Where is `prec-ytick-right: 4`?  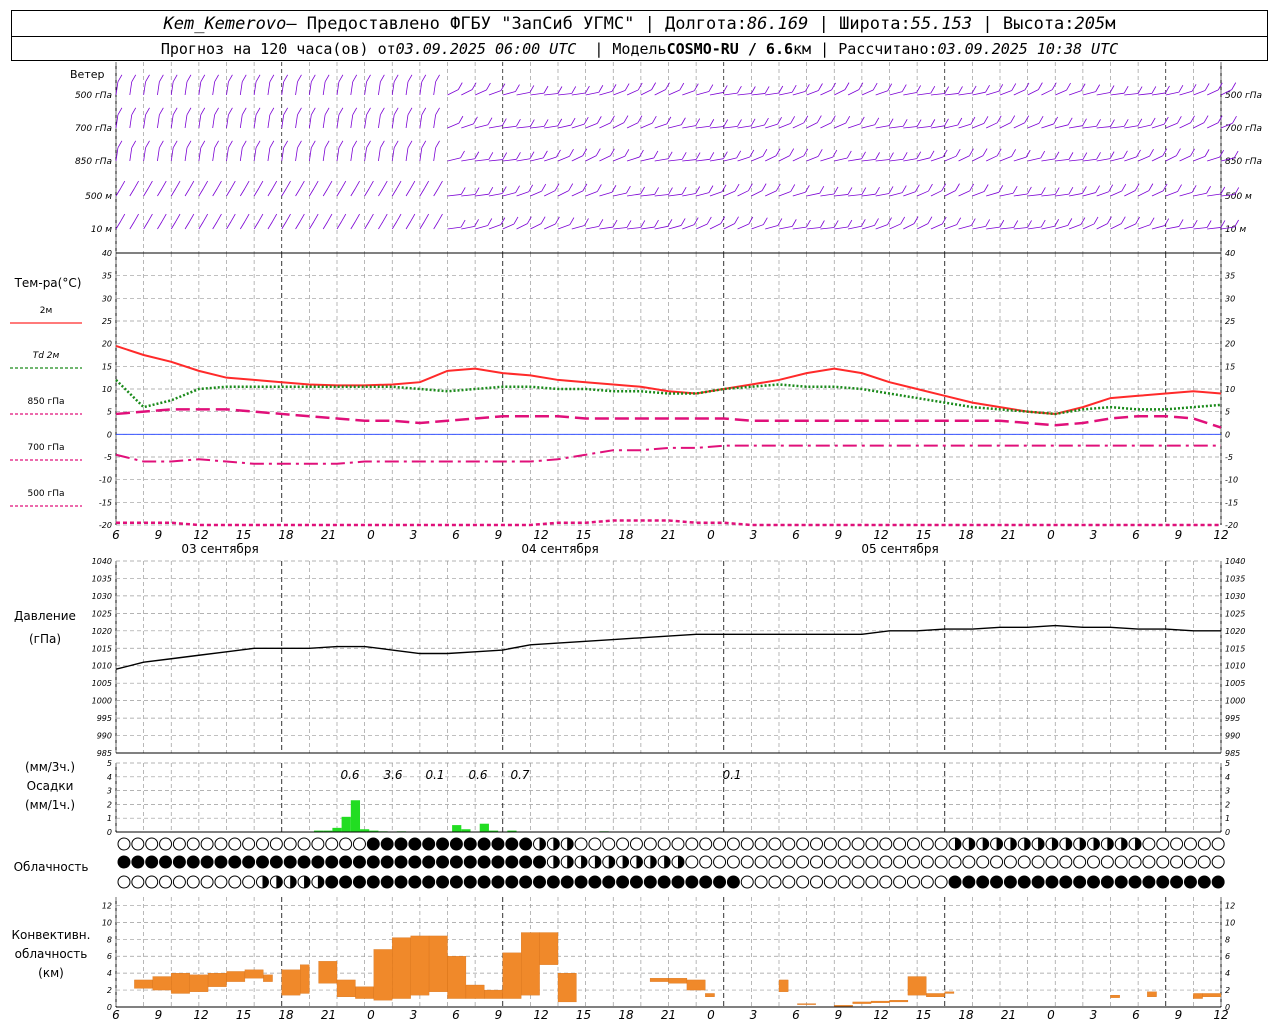 prec-ytick-right: 4 is located at coordinates (1227, 777).